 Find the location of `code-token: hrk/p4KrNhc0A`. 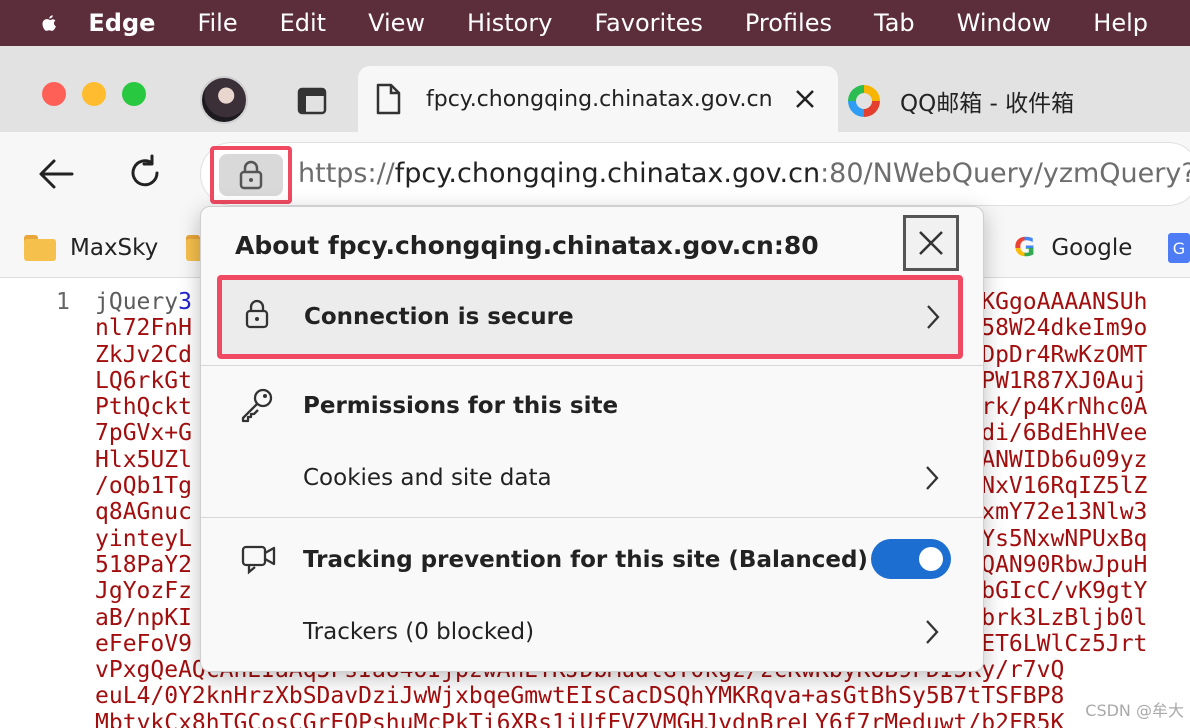

code-token: hrk/p4KrNhc0A is located at coordinates (1057, 407).